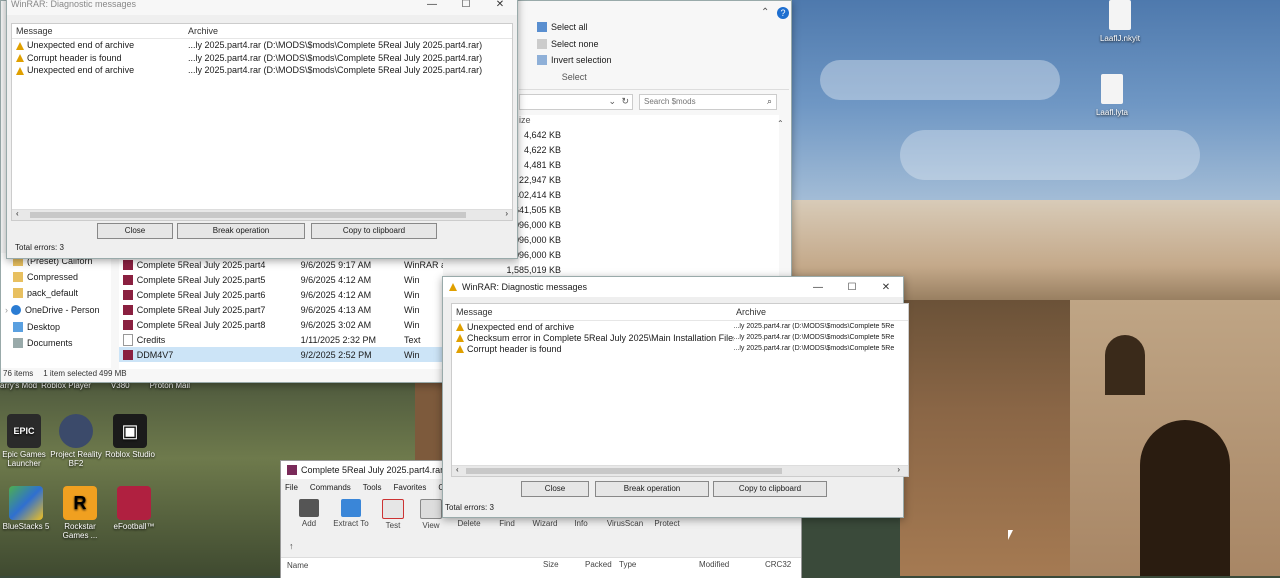  I want to click on view-icon, so click(431, 509).